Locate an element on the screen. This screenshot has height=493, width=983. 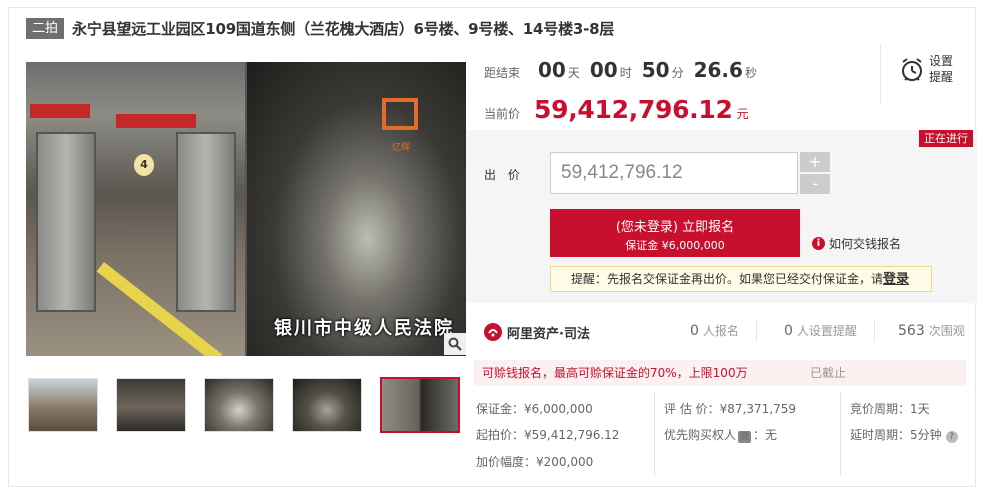
current-price-label: 当前价 is located at coordinates (502, 114).